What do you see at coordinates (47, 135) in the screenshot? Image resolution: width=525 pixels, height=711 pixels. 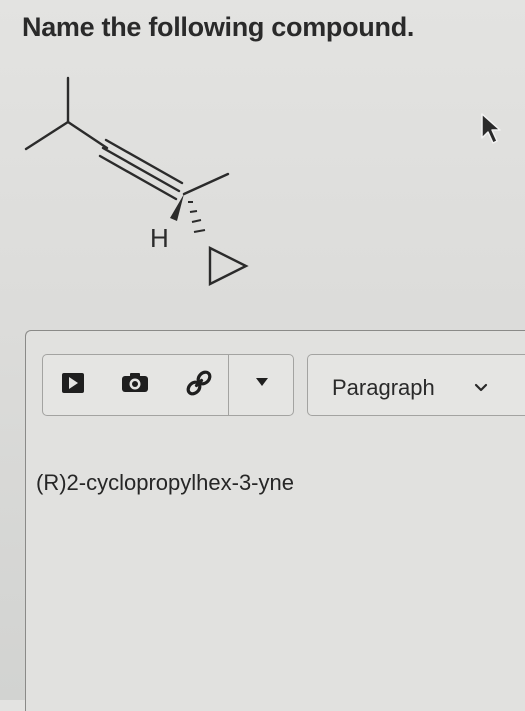 I see `bond-methyl-left` at bounding box center [47, 135].